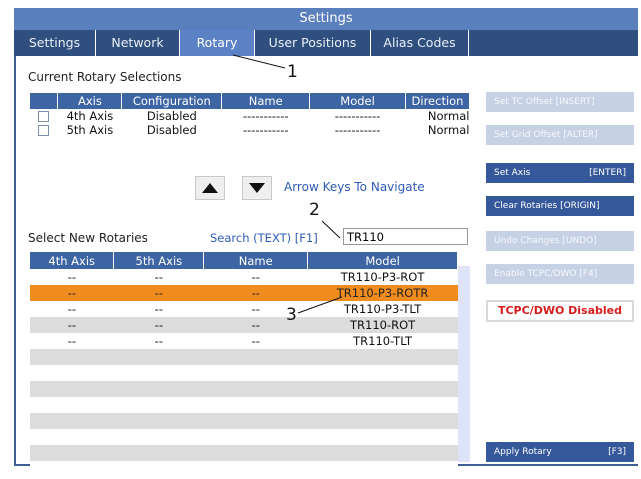 This screenshot has height=479, width=641. Describe the element at coordinates (617, 452) in the screenshot. I see `button-key: [F3]` at that location.